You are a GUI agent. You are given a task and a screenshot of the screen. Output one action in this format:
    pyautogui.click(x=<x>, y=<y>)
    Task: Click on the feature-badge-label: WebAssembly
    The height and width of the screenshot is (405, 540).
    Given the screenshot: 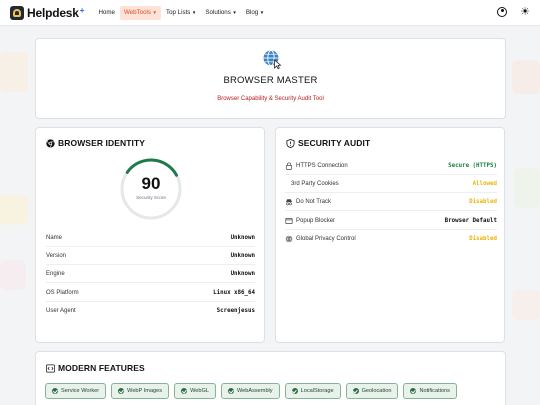 What is the action you would take?
    pyautogui.click(x=254, y=391)
    